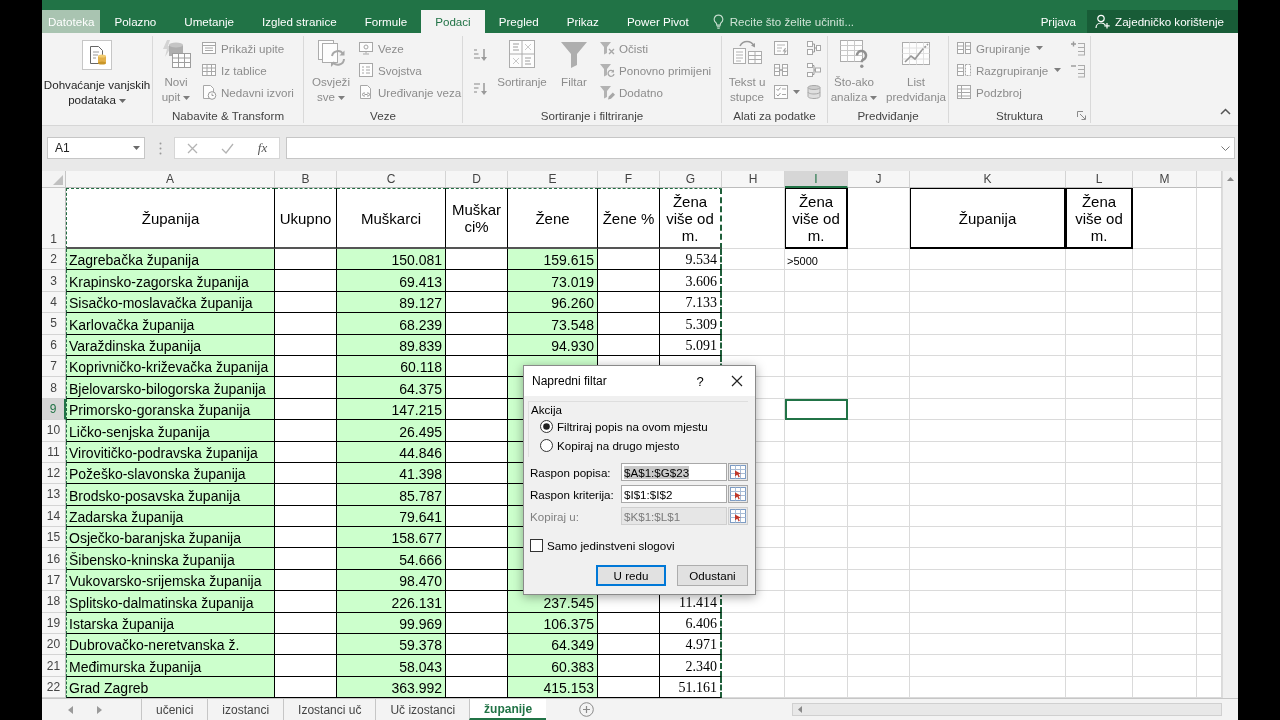 The width and height of the screenshot is (1280, 720). What do you see at coordinates (618, 445) in the screenshot?
I see `radio-label: Kopiraj na drugo mjesto` at bounding box center [618, 445].